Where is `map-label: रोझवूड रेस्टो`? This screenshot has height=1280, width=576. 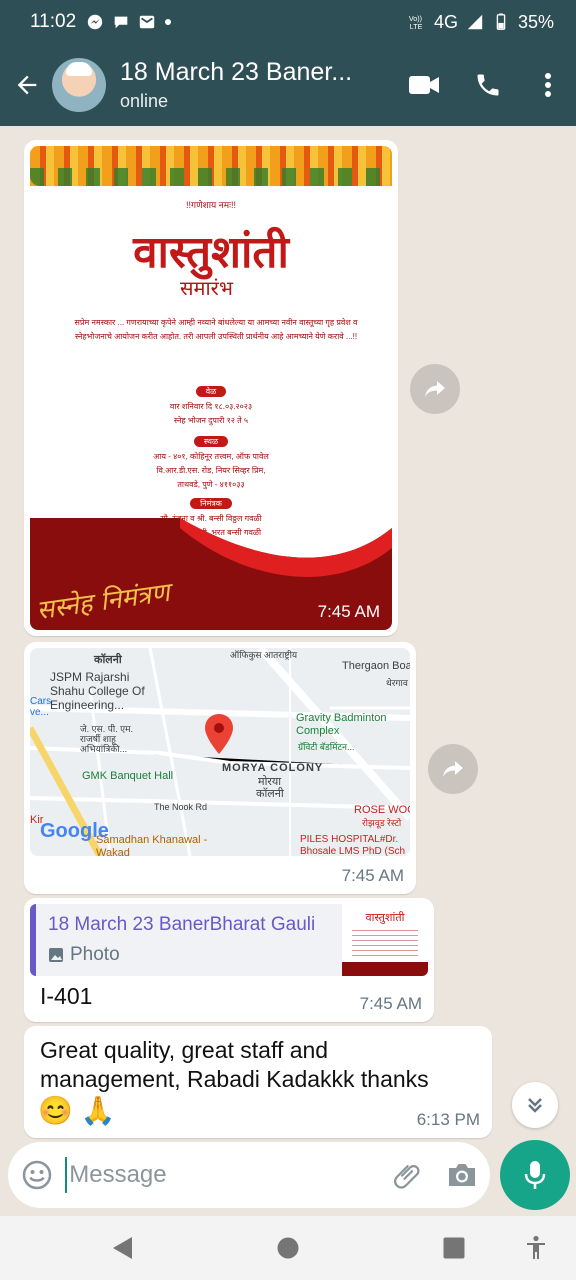 map-label: रोझवूड रेस्टो is located at coordinates (382, 823).